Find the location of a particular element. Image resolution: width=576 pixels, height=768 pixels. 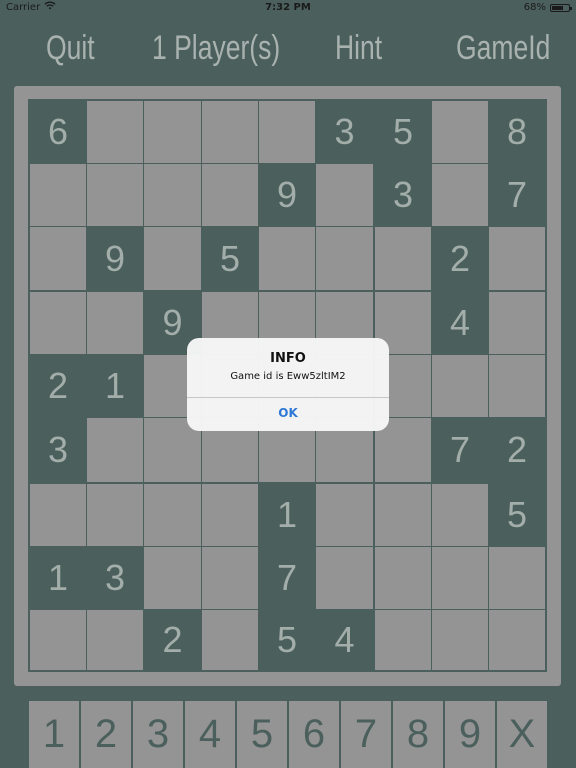

alert-ok-button: OK is located at coordinates (288, 414).